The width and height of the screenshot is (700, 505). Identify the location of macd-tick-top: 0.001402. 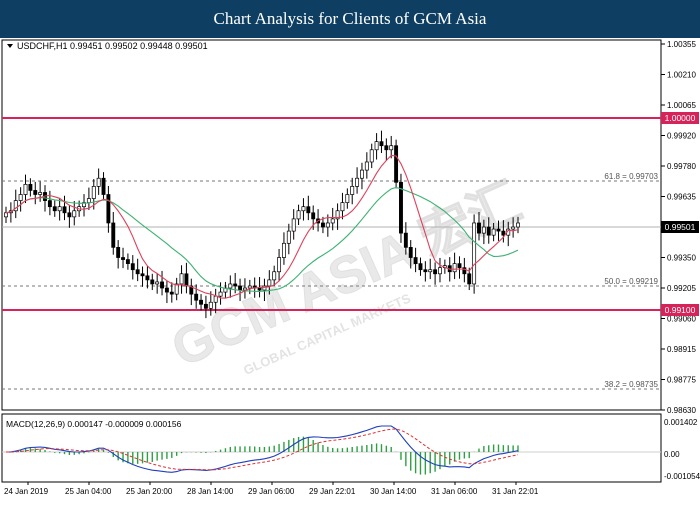
(681, 422).